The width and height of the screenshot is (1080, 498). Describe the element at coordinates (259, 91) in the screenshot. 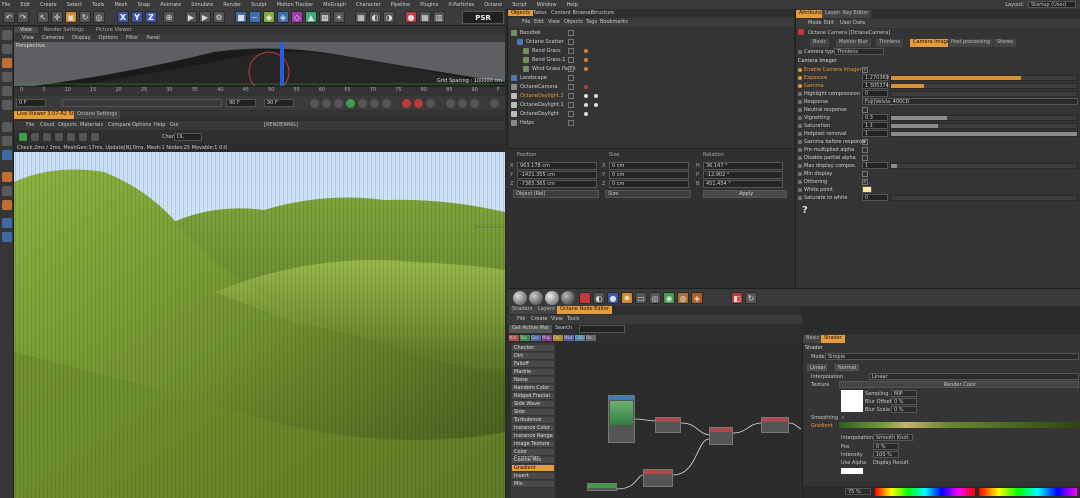

I see `timeline-ruler: 0 5 10 15 20 25 30 35 40 45 50 55 60 65 70 75 80 85 90 F` at that location.